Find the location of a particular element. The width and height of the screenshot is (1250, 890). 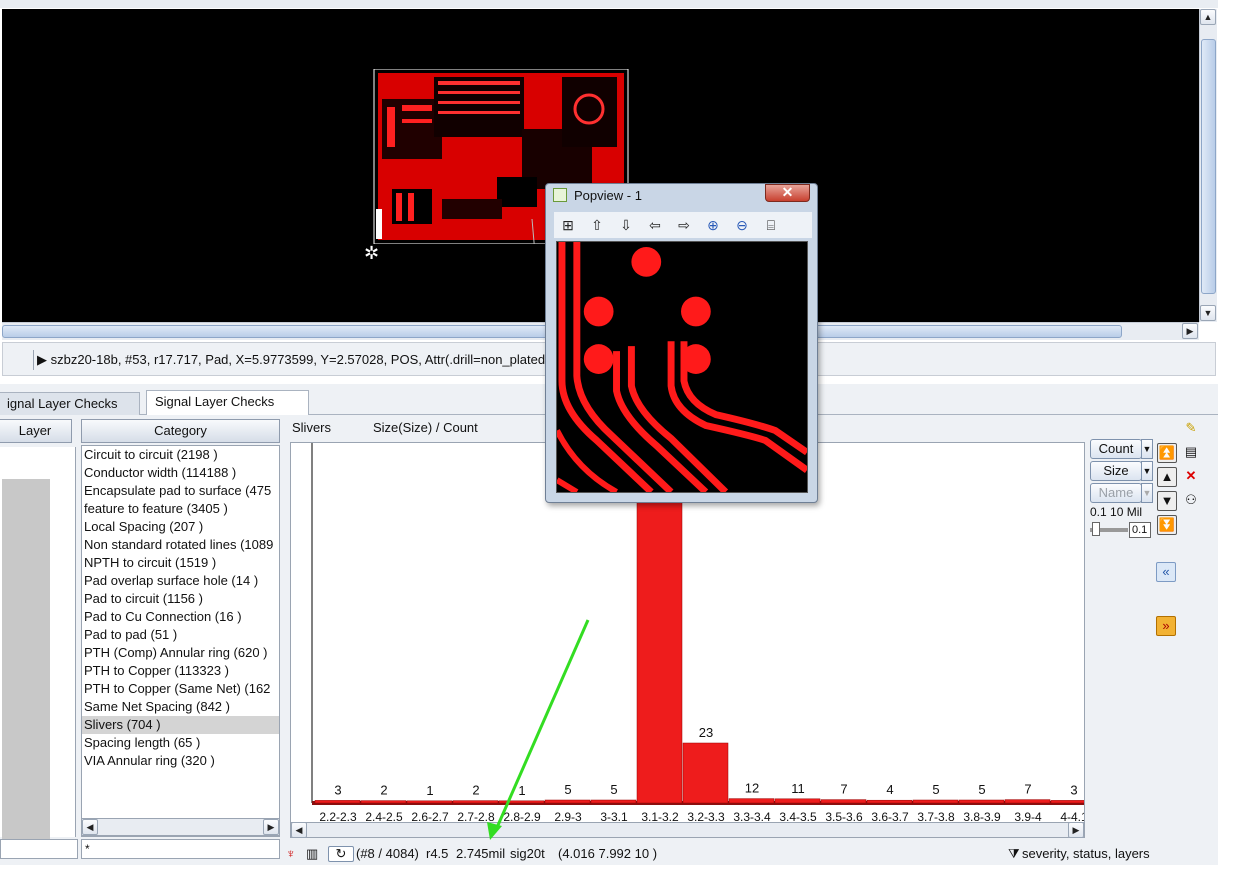

list-item: feature to feature (3405 ) is located at coordinates (180, 509).